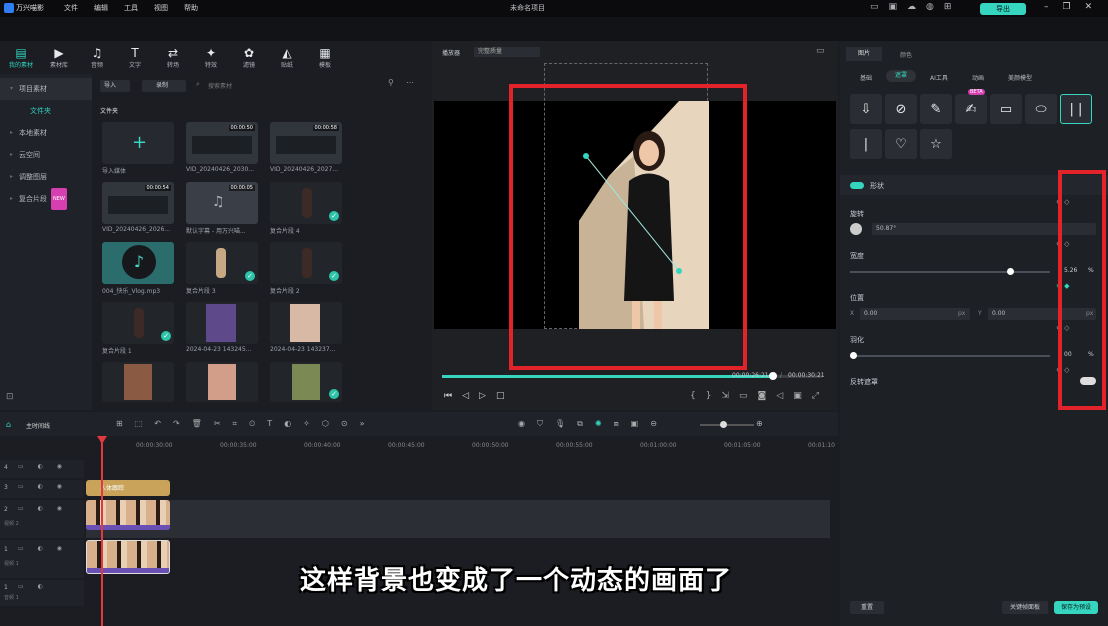 This screenshot has height=626, width=1108. Describe the element at coordinates (864, 54) in the screenshot. I see `tab-image: 图片` at that location.